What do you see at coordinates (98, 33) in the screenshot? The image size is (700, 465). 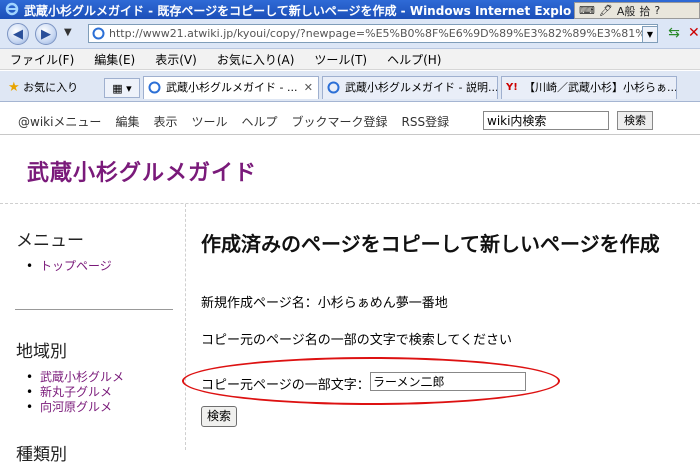 I see `page-icon` at bounding box center [98, 33].